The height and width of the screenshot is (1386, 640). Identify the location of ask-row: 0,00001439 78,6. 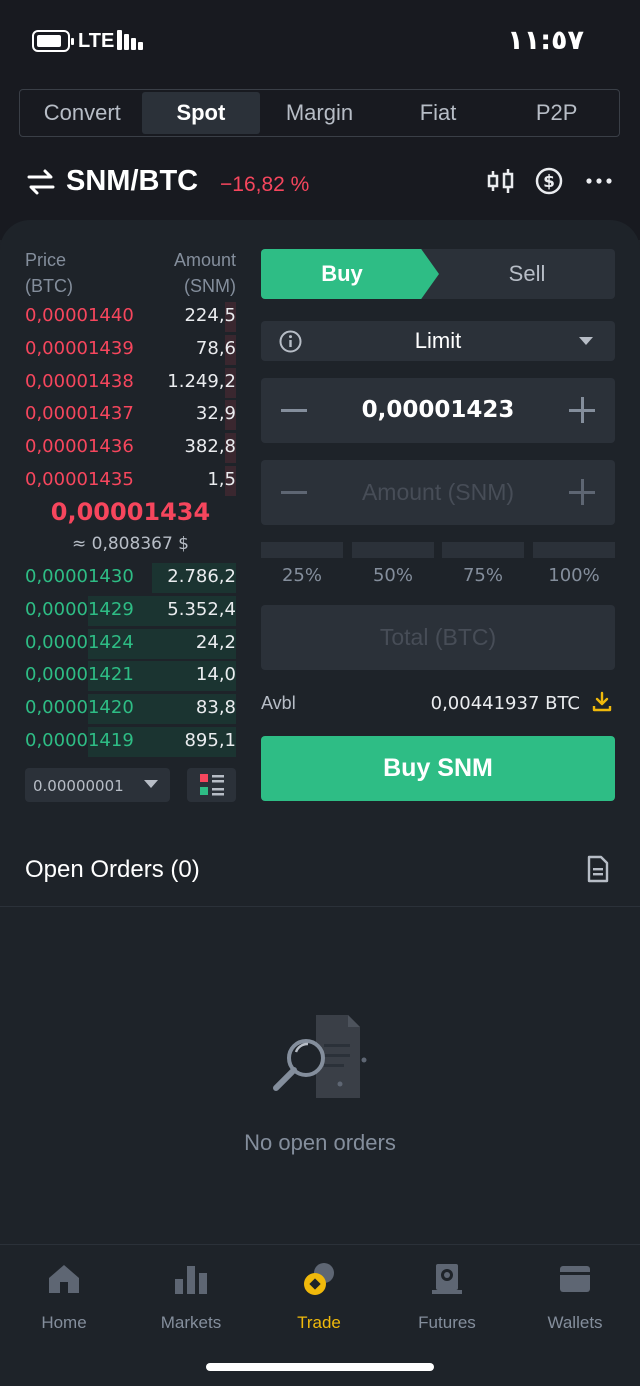
(130, 349).